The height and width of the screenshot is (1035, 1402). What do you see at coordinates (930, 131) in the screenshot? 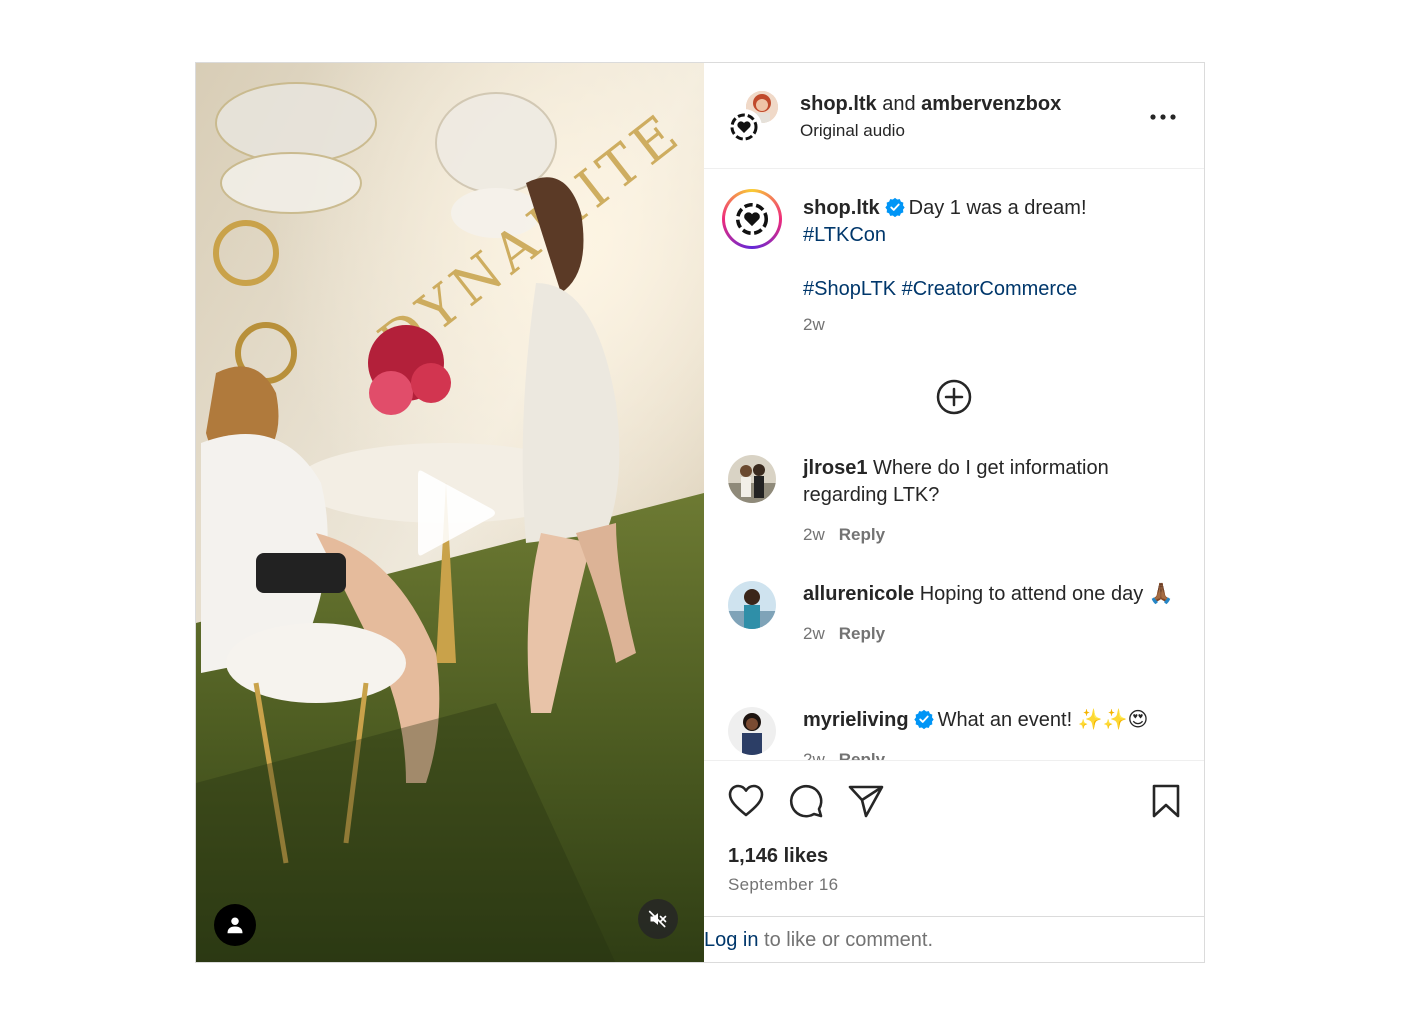
I see `audio-label: Original audio` at bounding box center [930, 131].